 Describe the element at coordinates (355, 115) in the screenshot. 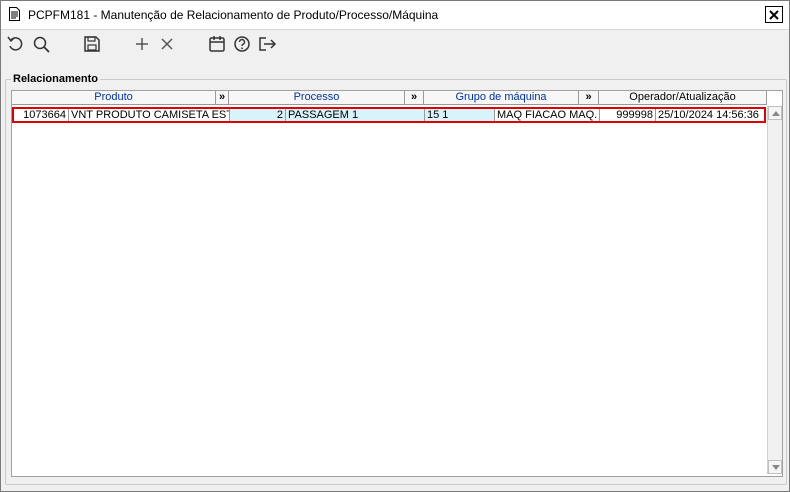

I see `cell-processo-desc: PASSAGEM 1` at that location.